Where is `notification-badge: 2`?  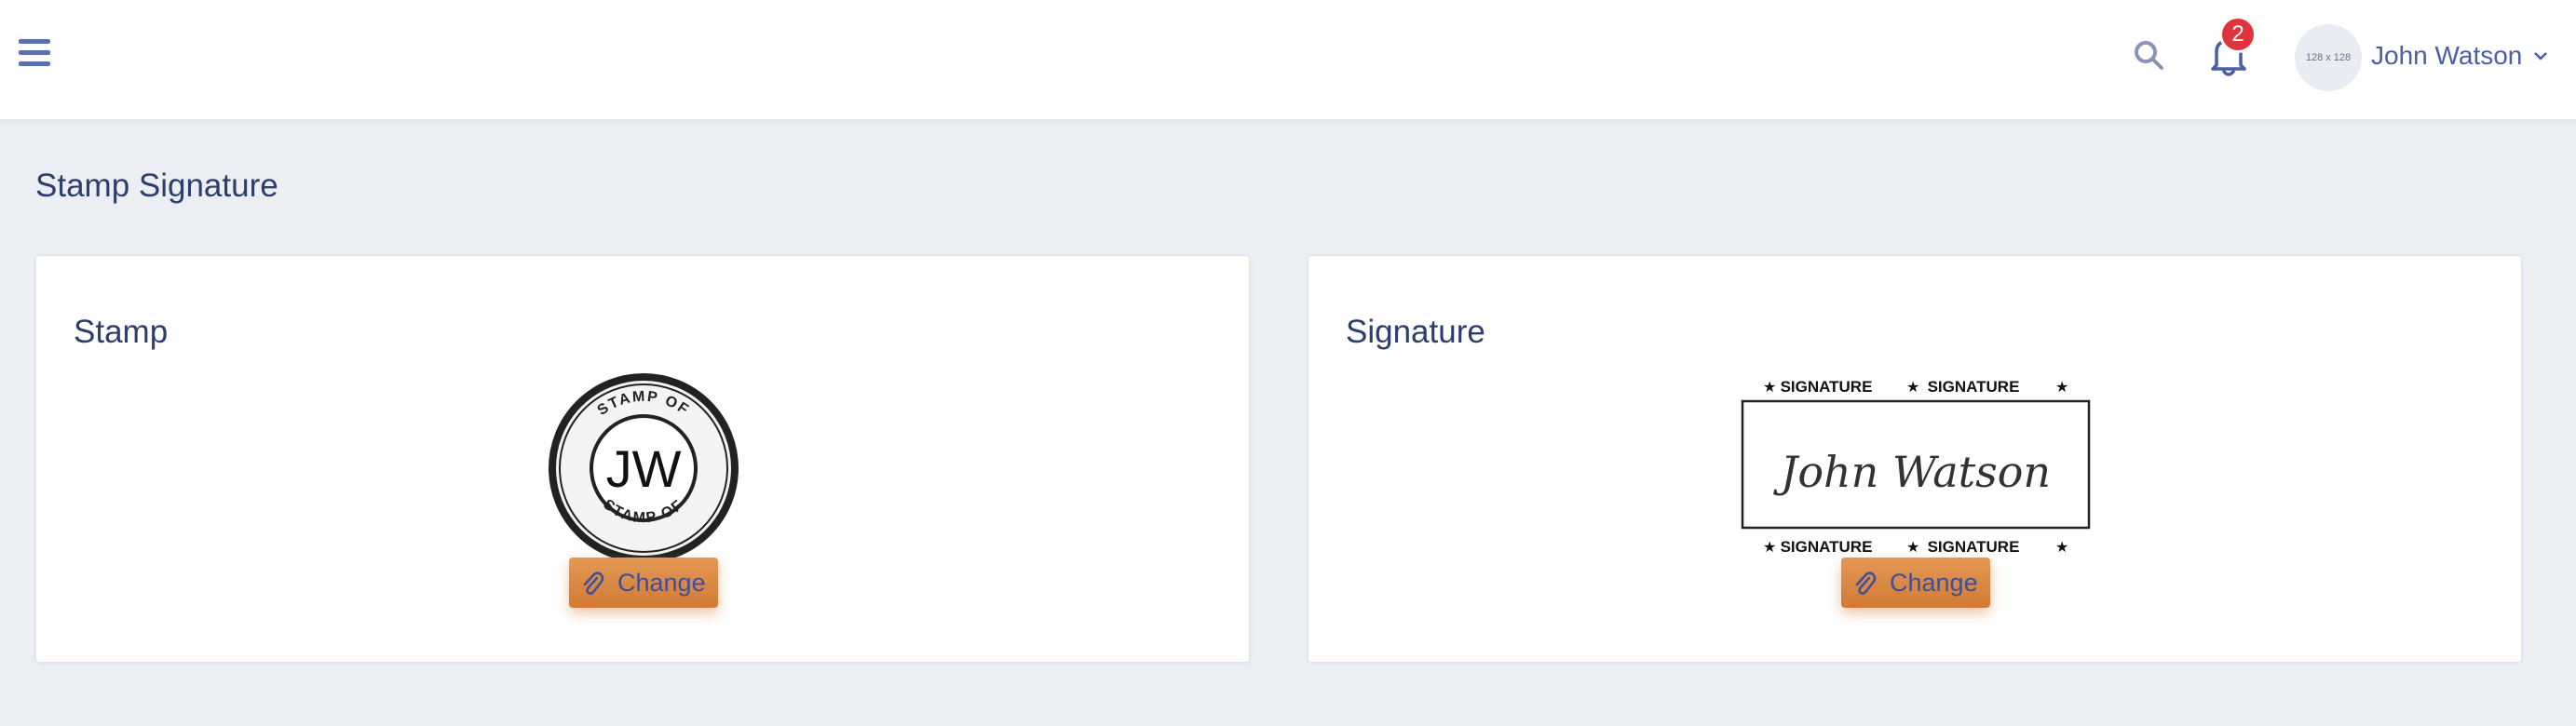
notification-badge: 2 is located at coordinates (2238, 34).